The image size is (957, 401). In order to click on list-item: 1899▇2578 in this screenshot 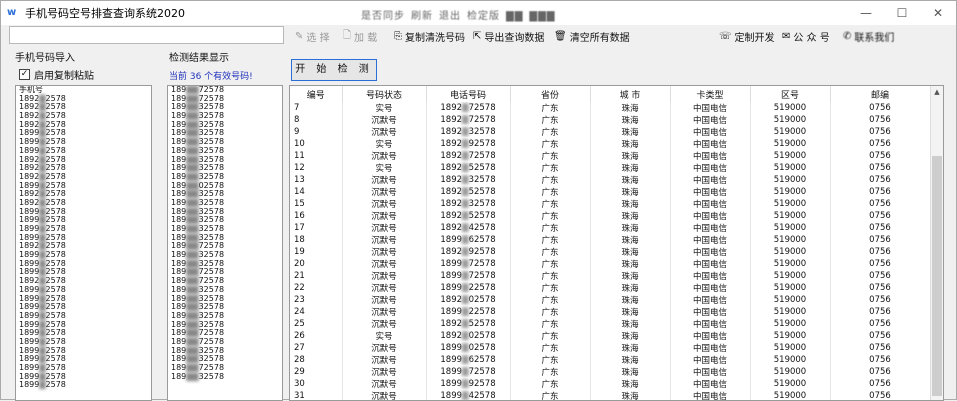, I will do `click(83, 385)`.